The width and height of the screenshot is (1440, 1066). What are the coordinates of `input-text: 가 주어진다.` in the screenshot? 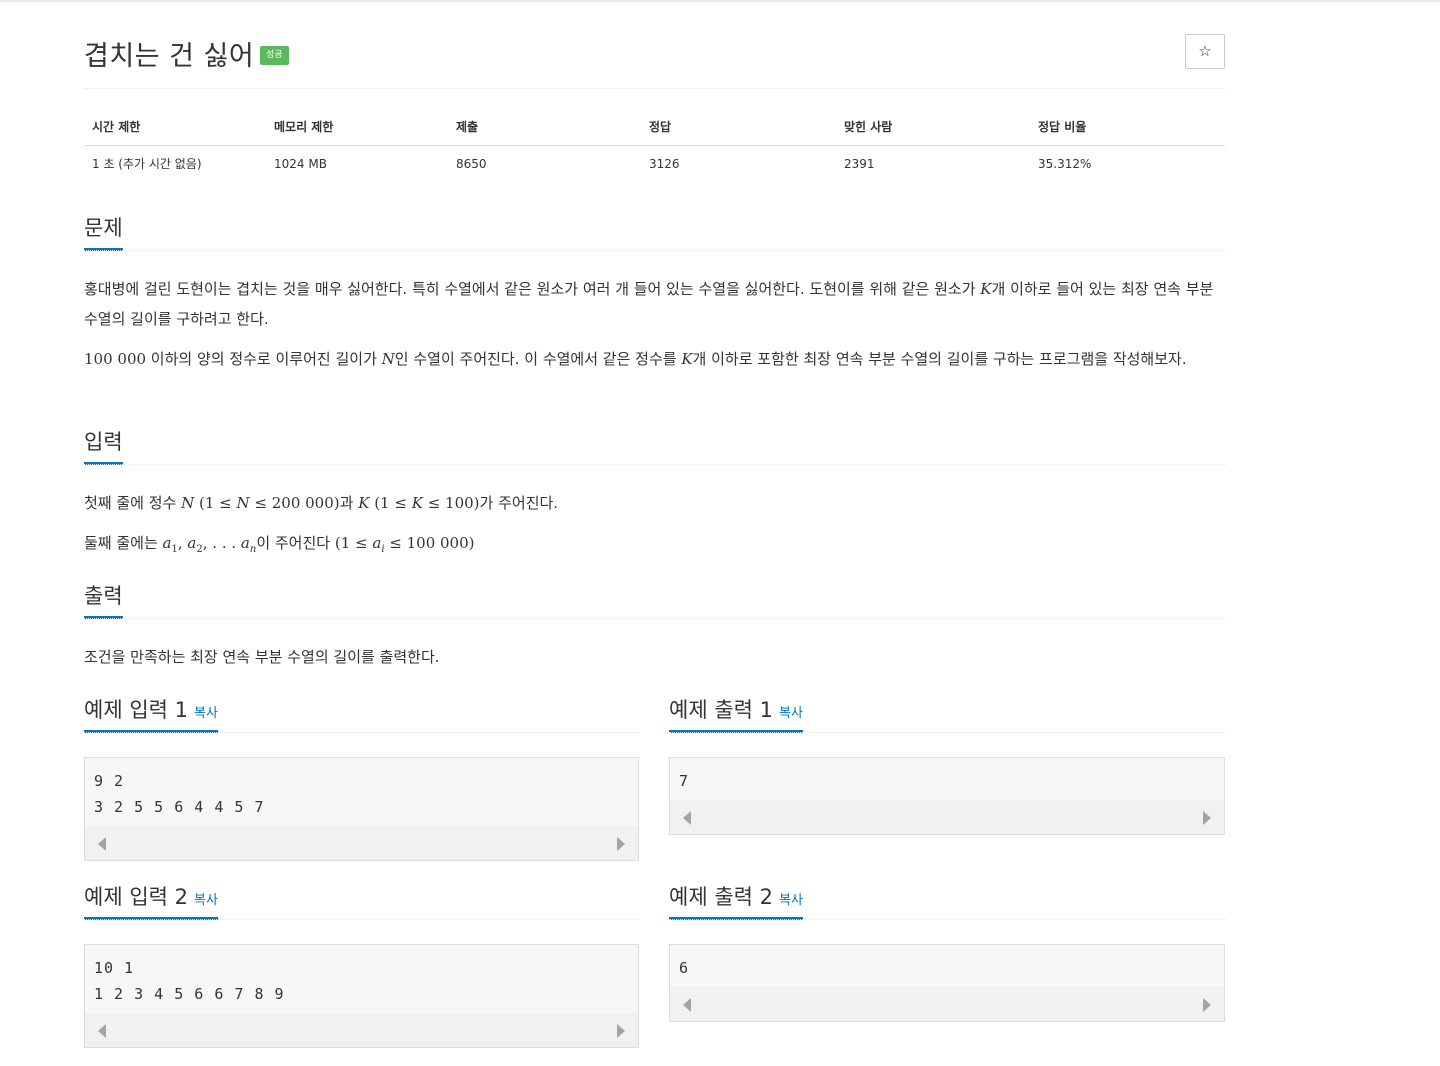 It's located at (519, 503).